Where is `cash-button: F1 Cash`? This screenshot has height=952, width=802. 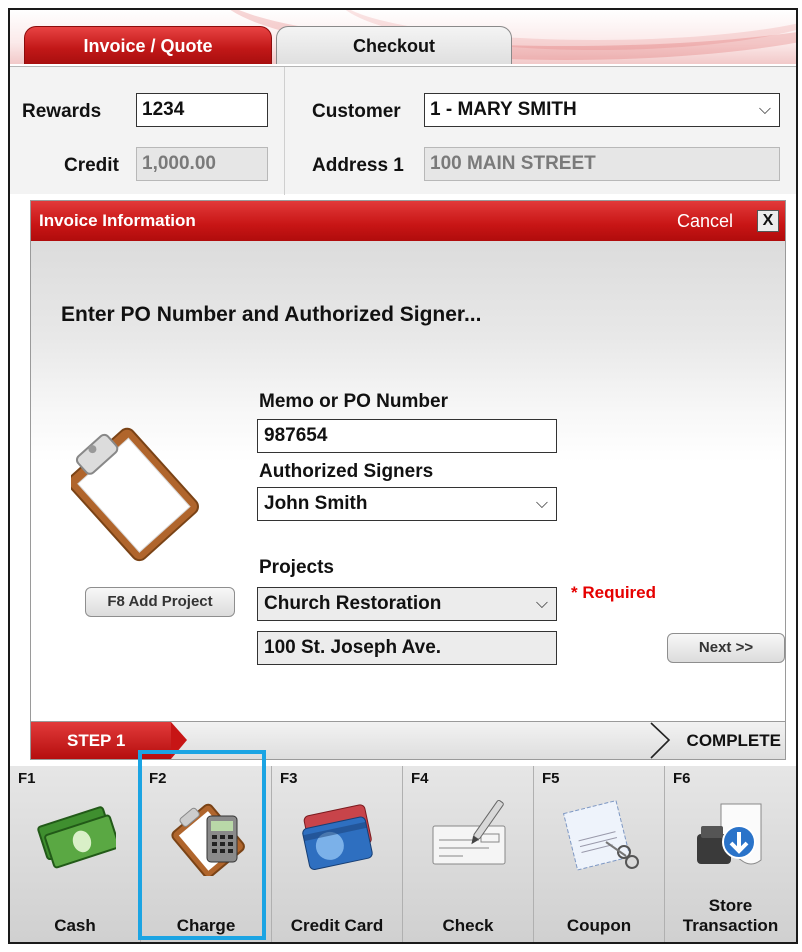 cash-button: F1 Cash is located at coordinates (75, 854).